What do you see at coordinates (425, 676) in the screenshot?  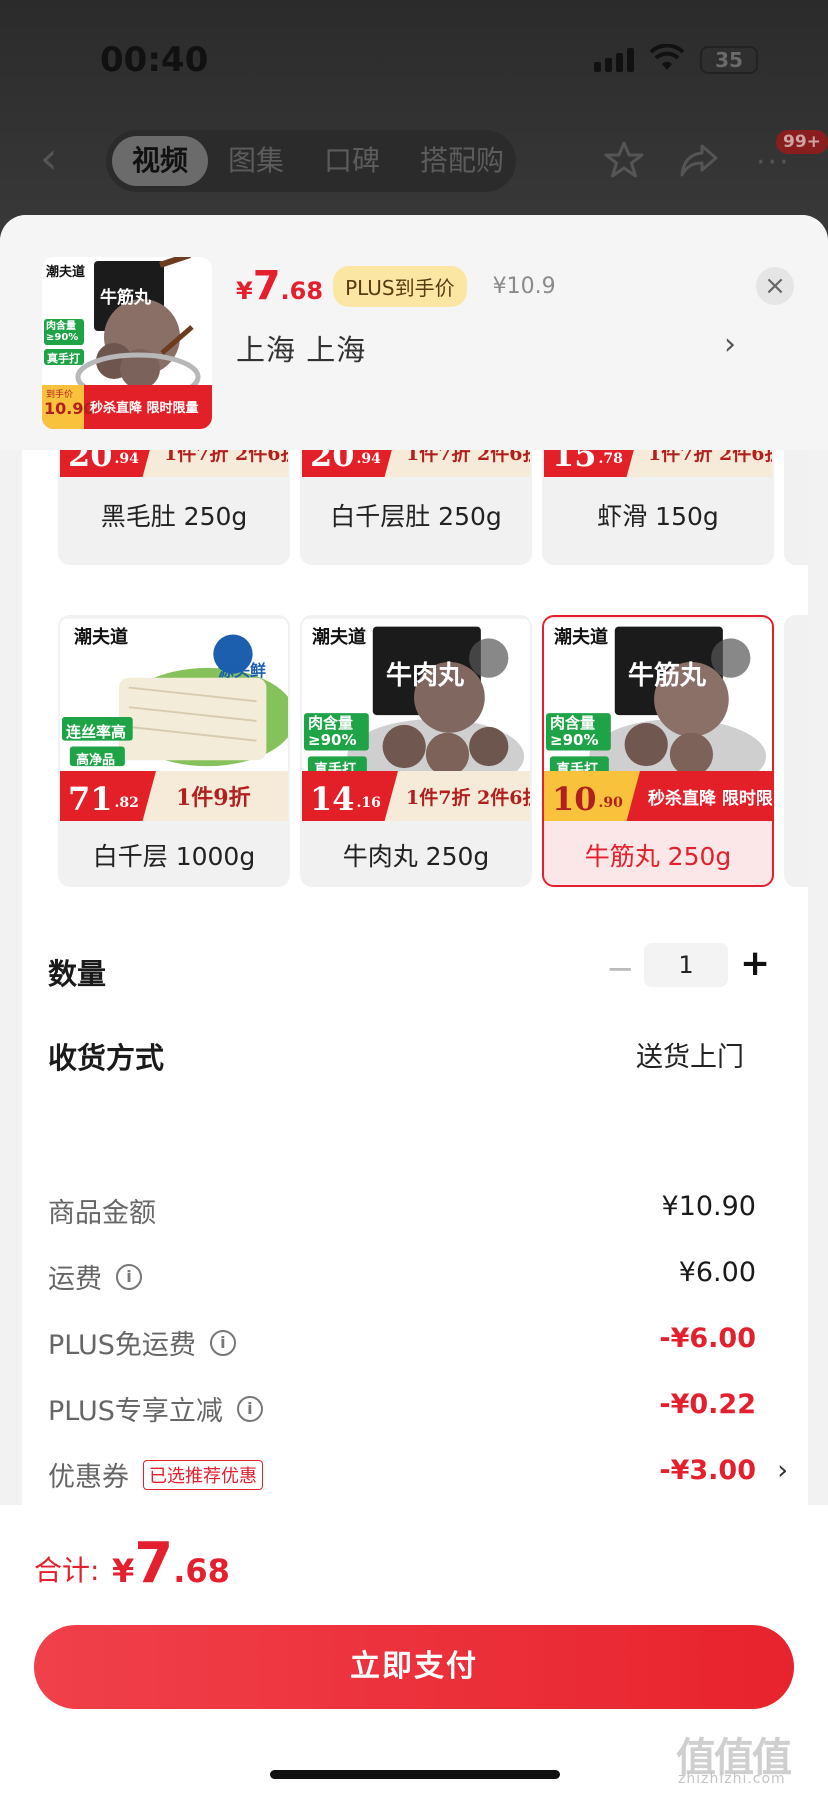 I see `pack-name: 牛肉丸` at bounding box center [425, 676].